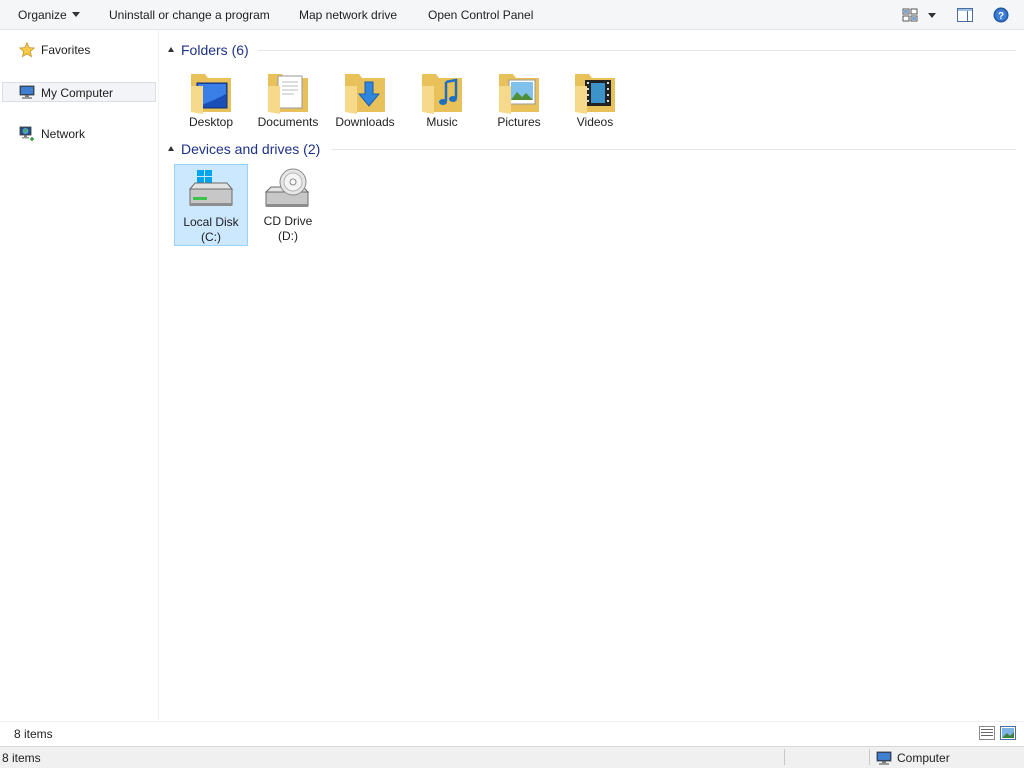 This screenshot has height=769, width=1024. Describe the element at coordinates (211, 94) in the screenshot. I see `desktop-folder-icon` at that location.